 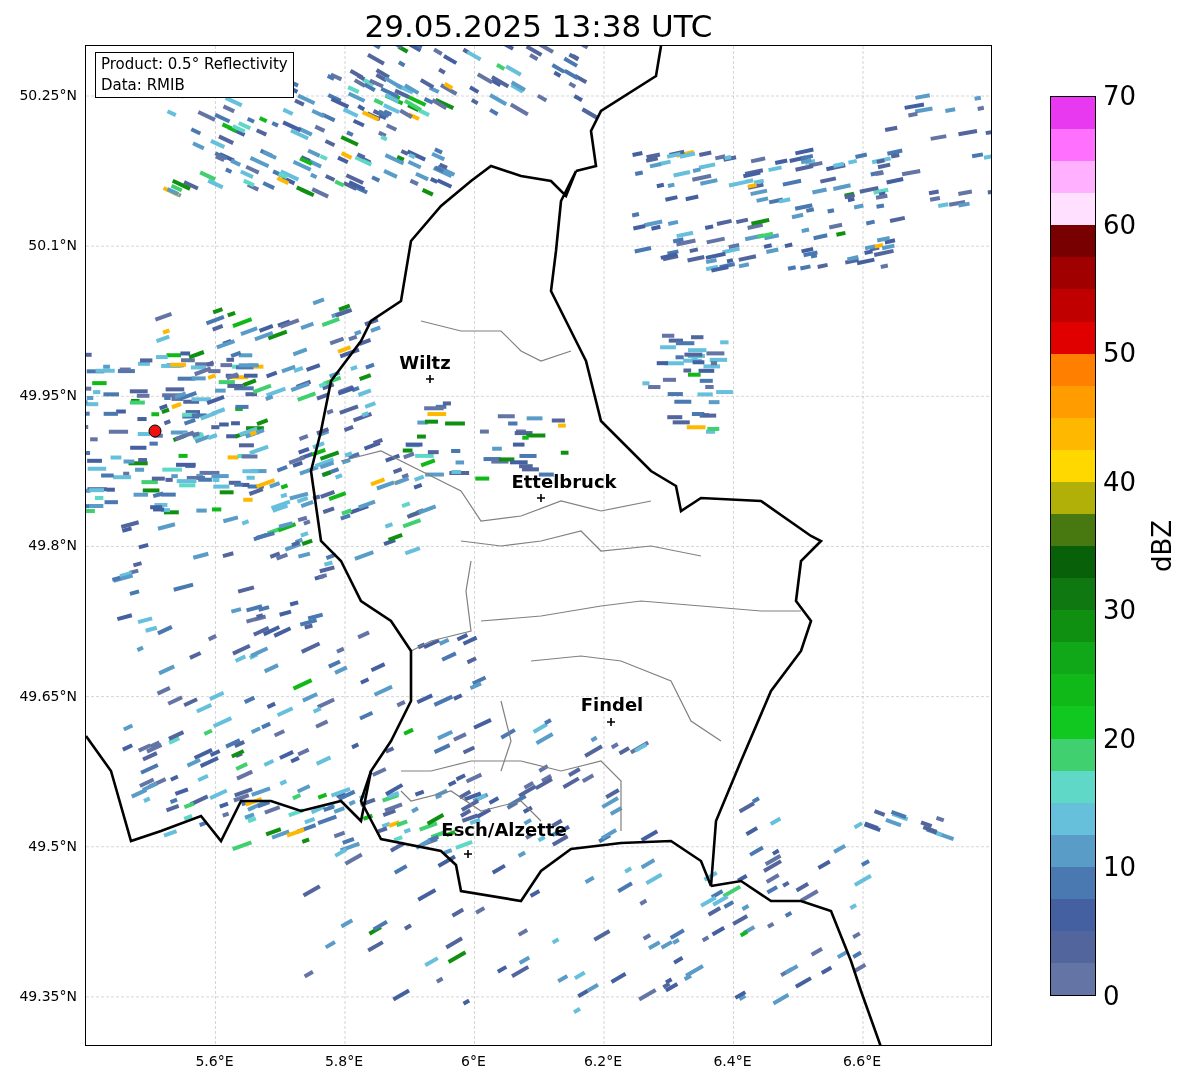 What do you see at coordinates (214, 1061) in the screenshot?
I see `longitude-label: 5.6°E` at bounding box center [214, 1061].